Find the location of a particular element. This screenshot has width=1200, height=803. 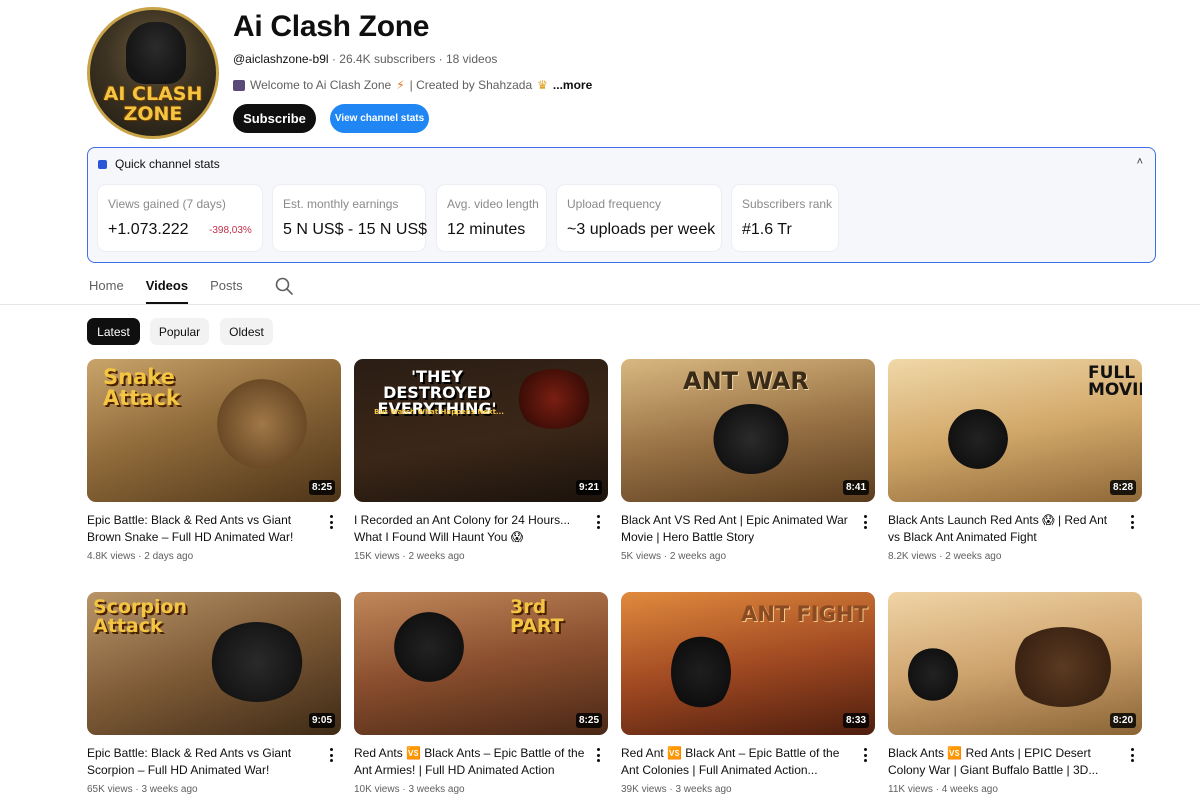

video-views: 8.2K views is located at coordinates (912, 556).